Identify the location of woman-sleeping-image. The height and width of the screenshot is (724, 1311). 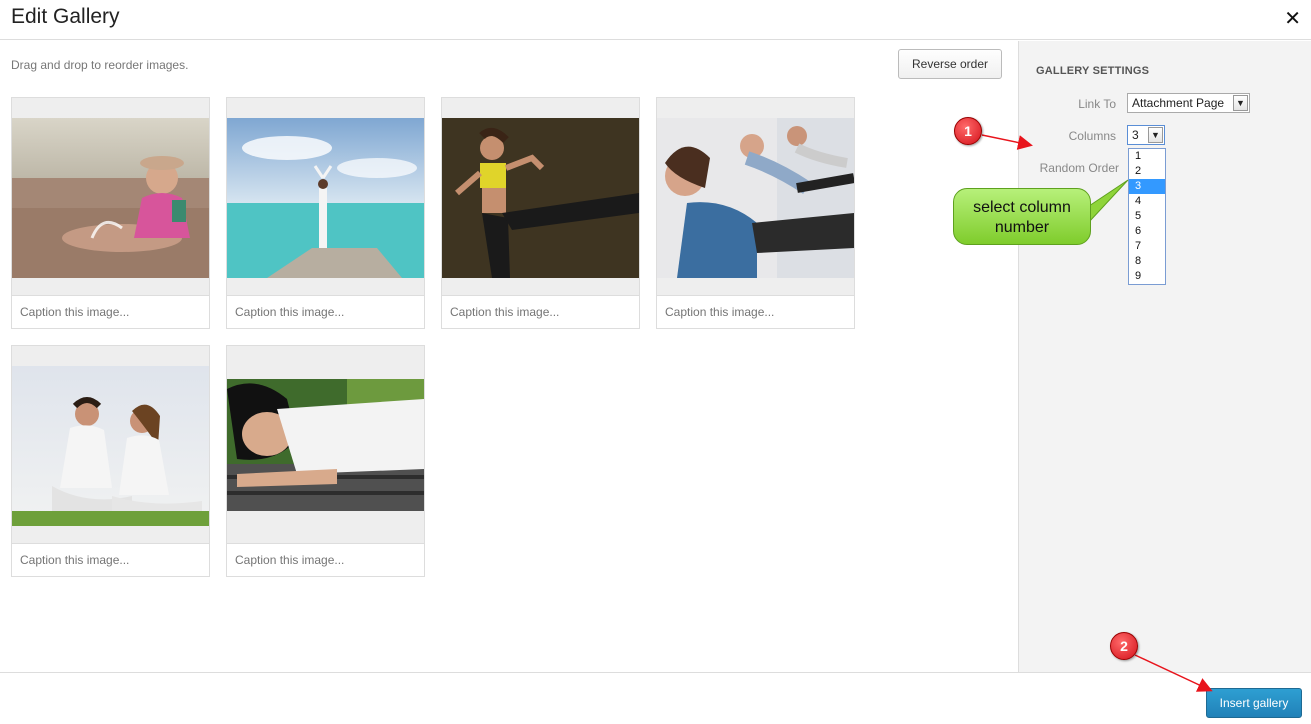
(325, 445).